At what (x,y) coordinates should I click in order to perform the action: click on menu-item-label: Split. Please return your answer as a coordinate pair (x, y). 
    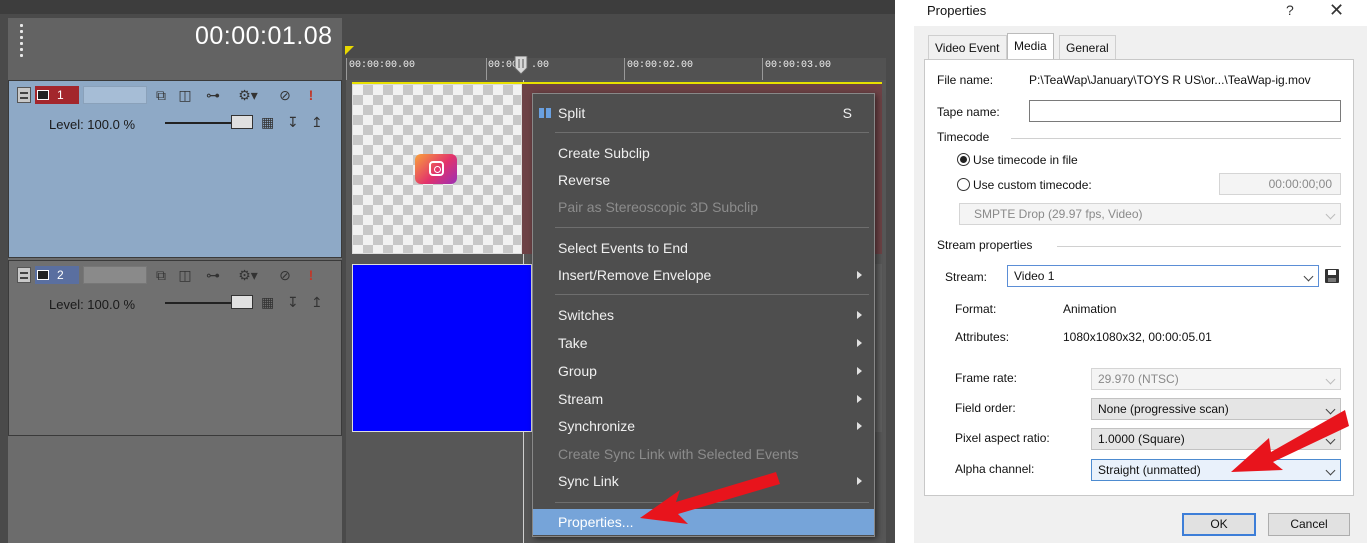
    Looking at the image, I should click on (572, 113).